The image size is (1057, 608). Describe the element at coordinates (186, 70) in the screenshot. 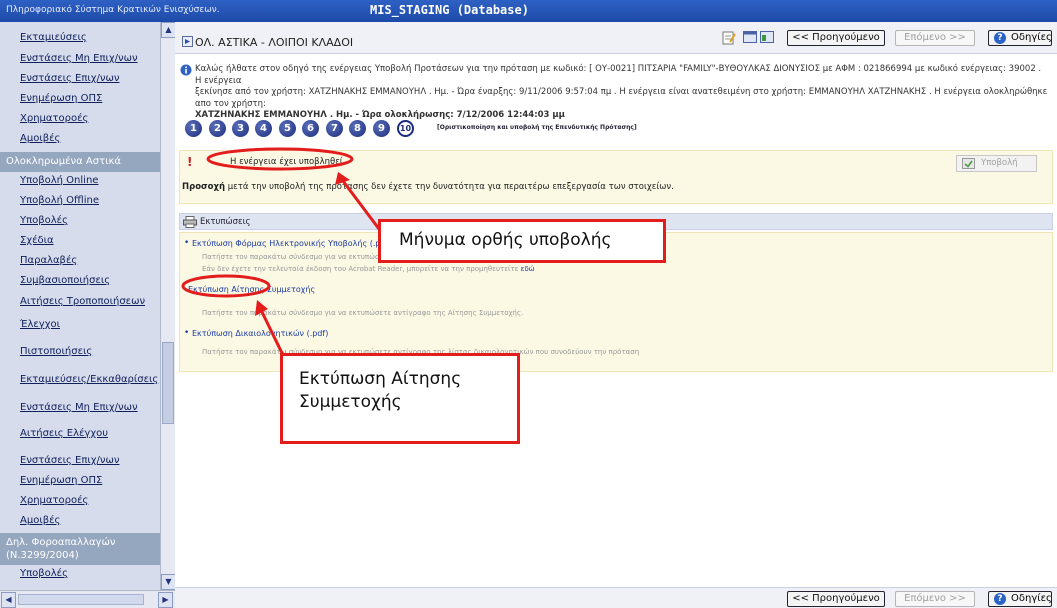

I see `info-icon` at that location.